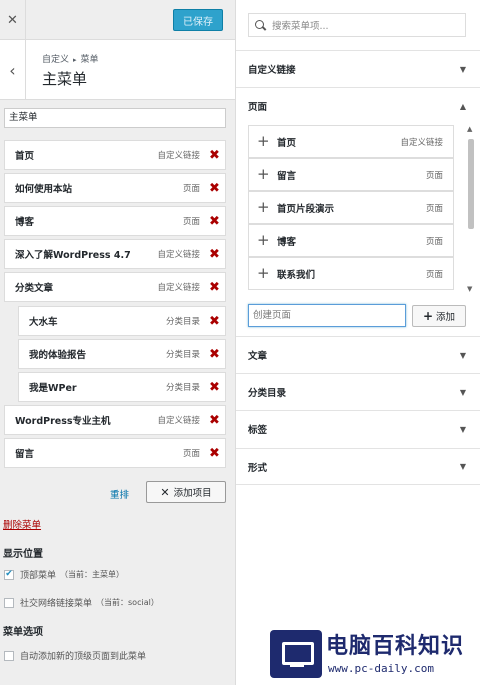  What do you see at coordinates (9, 574) in the screenshot?
I see `checkbox-checked-icon: ✔` at bounding box center [9, 574].